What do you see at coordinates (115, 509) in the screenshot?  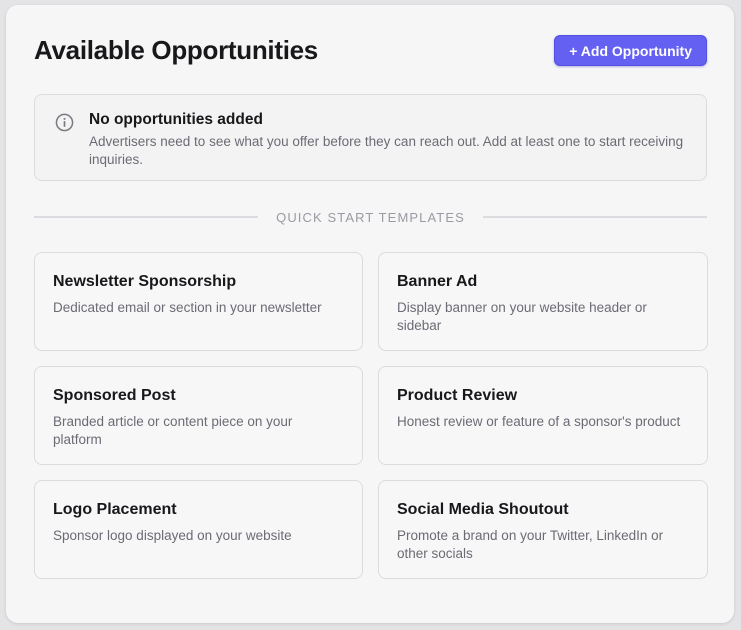 I see `template-title: Logo Placement` at bounding box center [115, 509].